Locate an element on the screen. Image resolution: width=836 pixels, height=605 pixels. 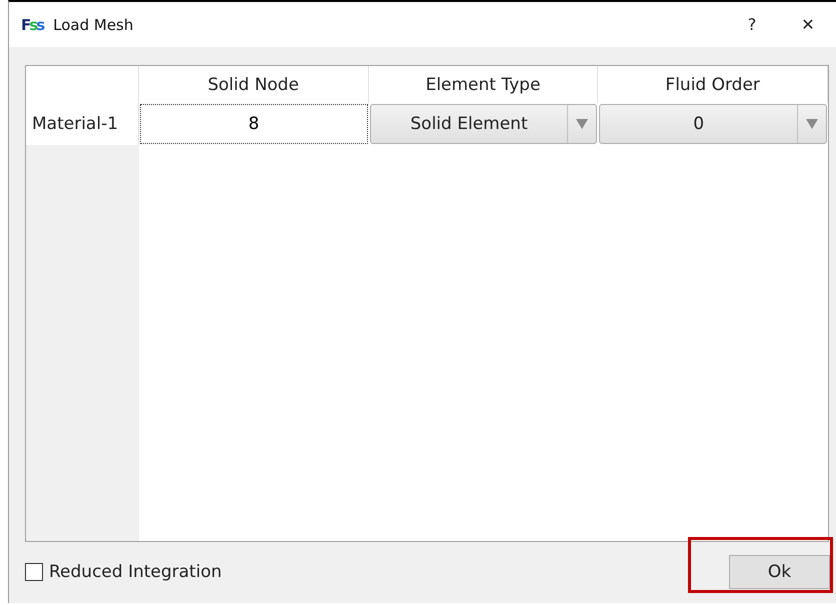
column-header: Solid Node is located at coordinates (254, 84).